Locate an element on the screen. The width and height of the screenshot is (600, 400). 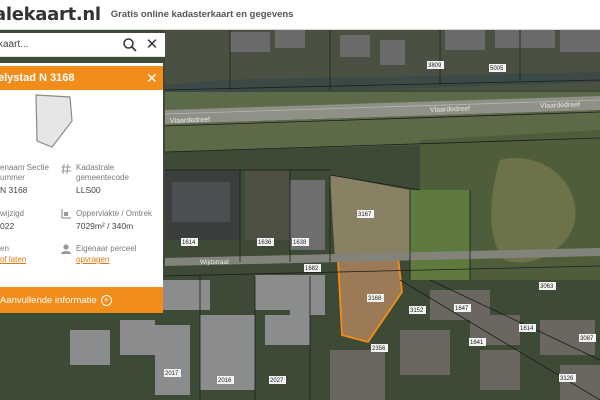
site-tagline: Gratis online kadasterkaart en gegevens is located at coordinates (202, 14).